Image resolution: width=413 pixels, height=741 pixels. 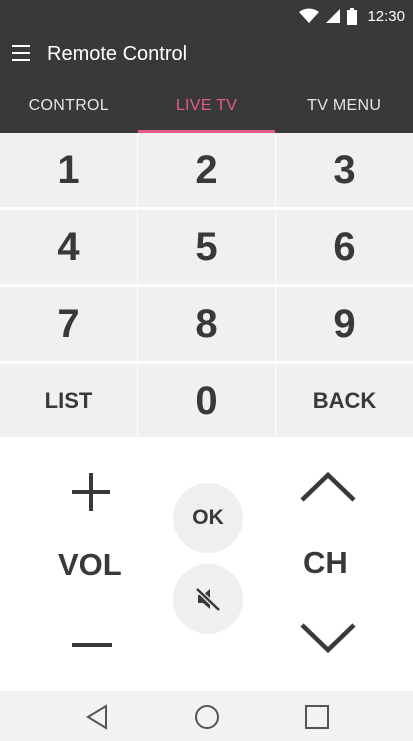 I want to click on app-title: Remote Control, so click(x=117, y=54).